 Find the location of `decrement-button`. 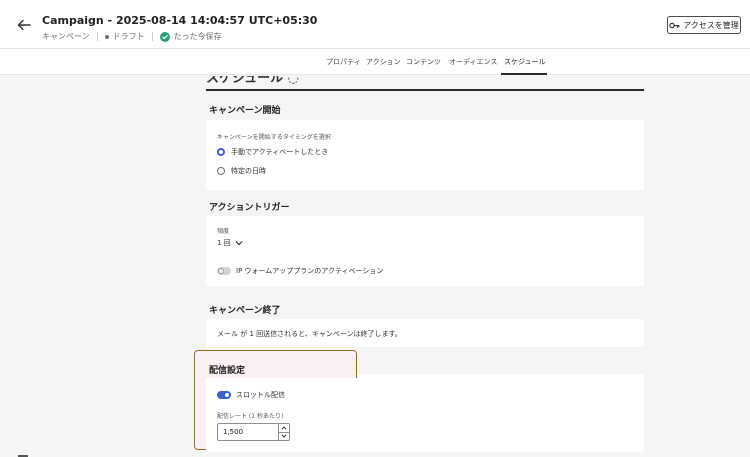

decrement-button is located at coordinates (284, 436).